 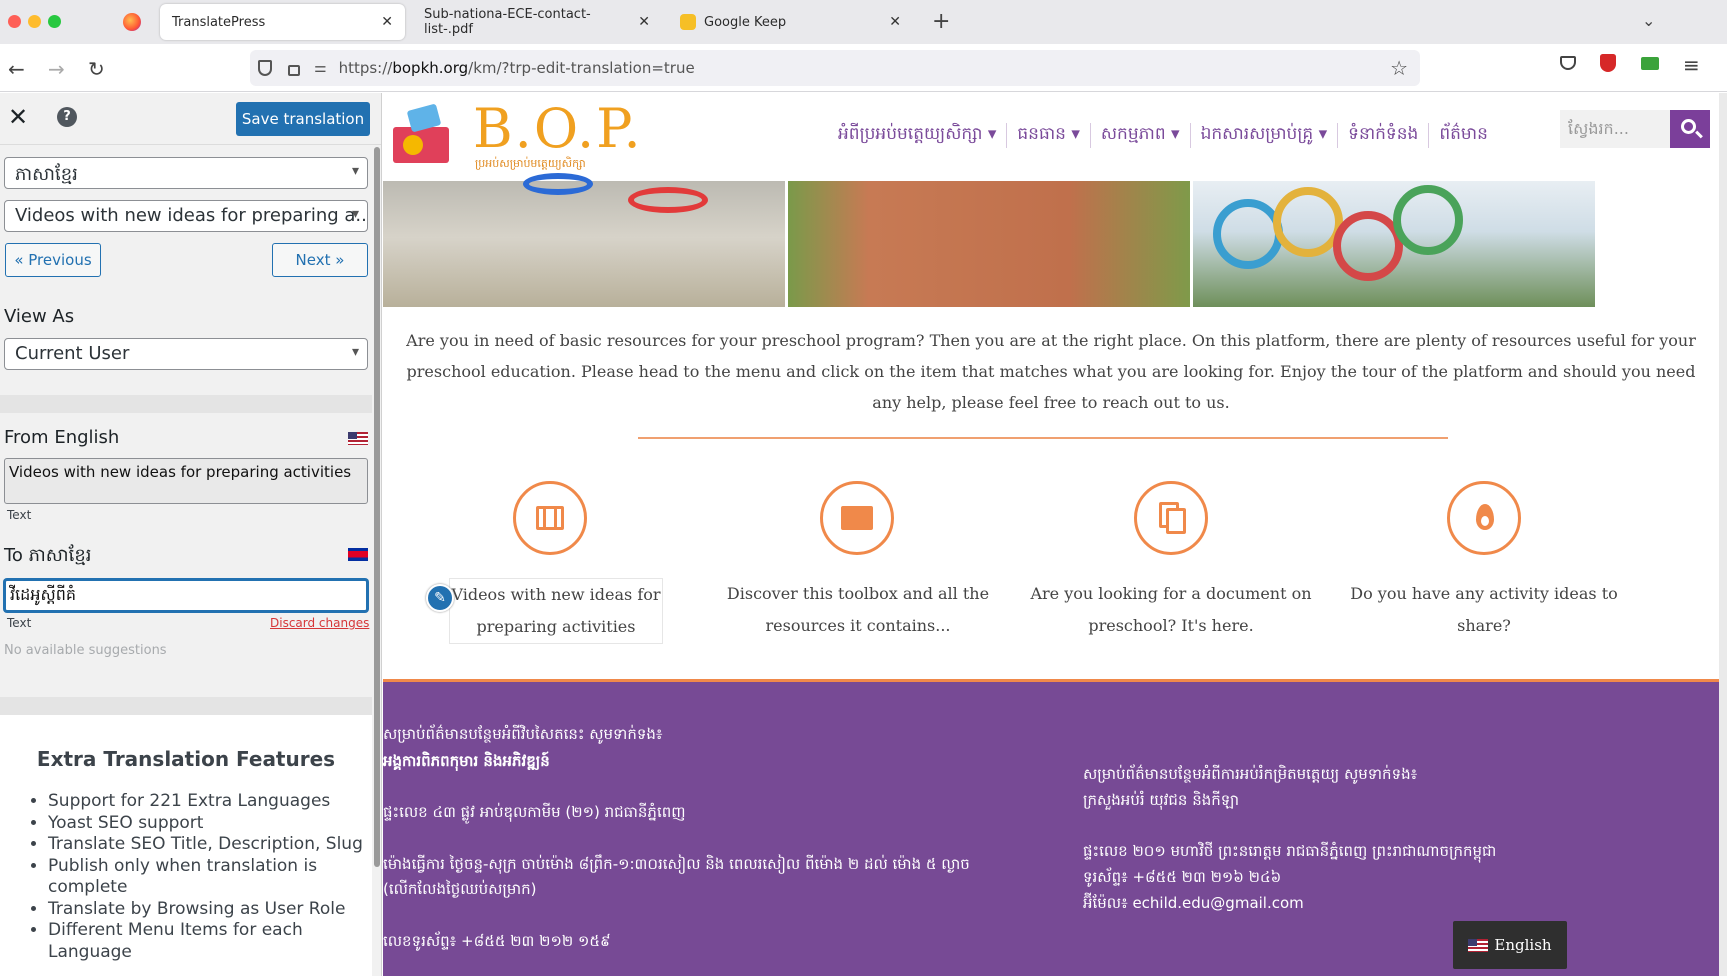 I want to click on tab-translatepress: TranslatePress ✕, so click(x=282, y=22).